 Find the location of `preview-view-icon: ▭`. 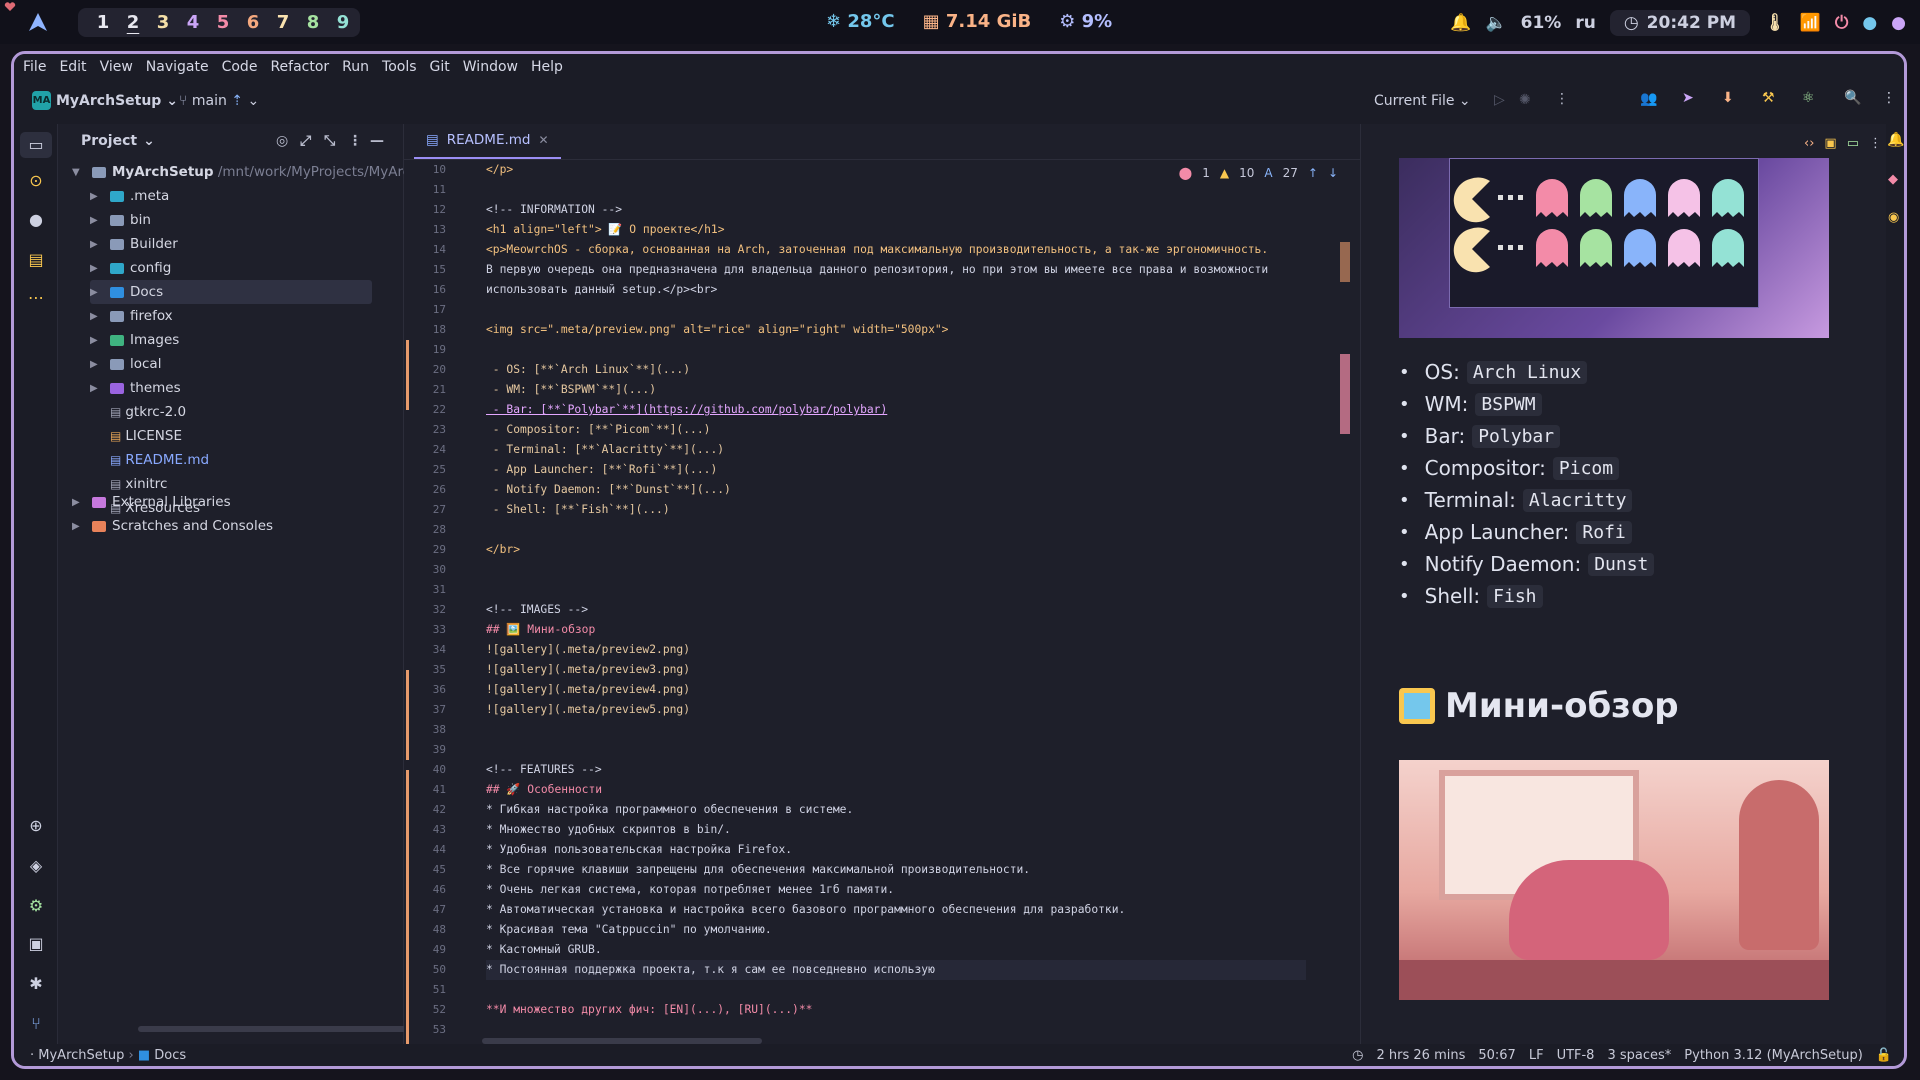

preview-view-icon: ▭ is located at coordinates (1853, 143).